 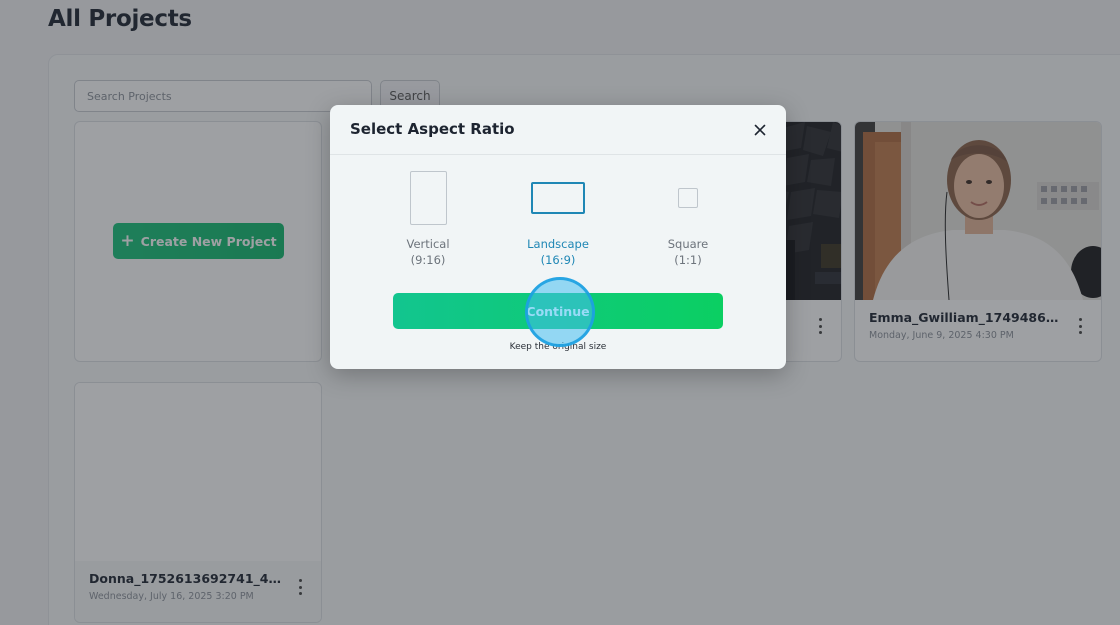 I want to click on close-button, so click(x=760, y=130).